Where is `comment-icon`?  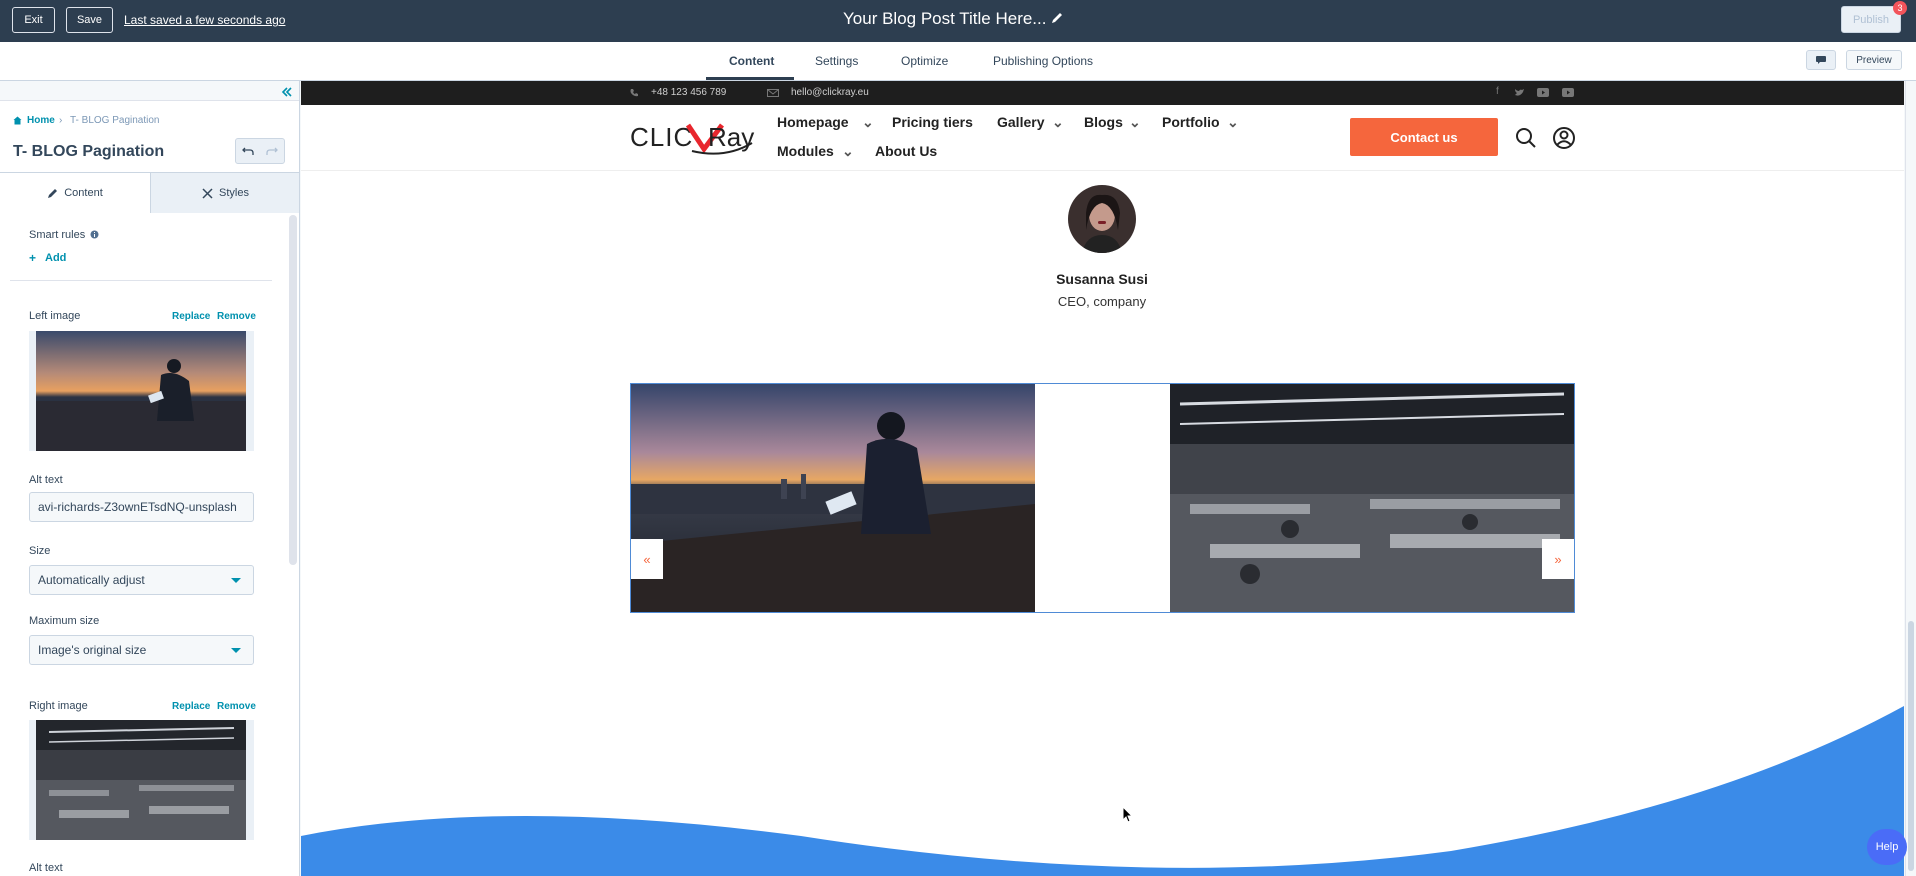 comment-icon is located at coordinates (1821, 60).